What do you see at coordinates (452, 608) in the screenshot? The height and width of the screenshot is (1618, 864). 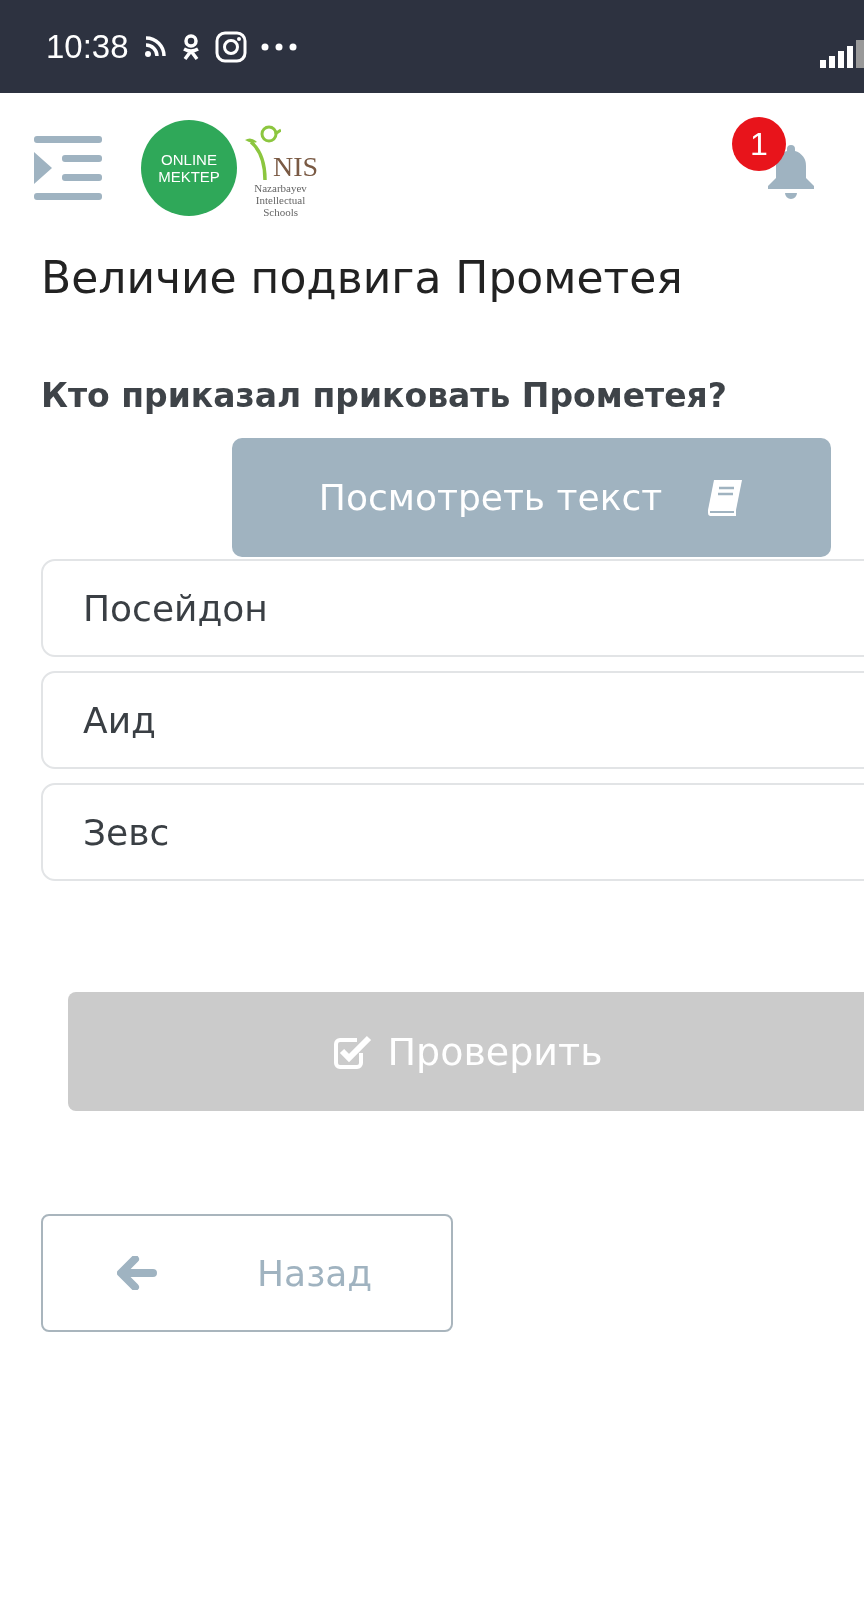 I see `answer-option: Посейдон` at bounding box center [452, 608].